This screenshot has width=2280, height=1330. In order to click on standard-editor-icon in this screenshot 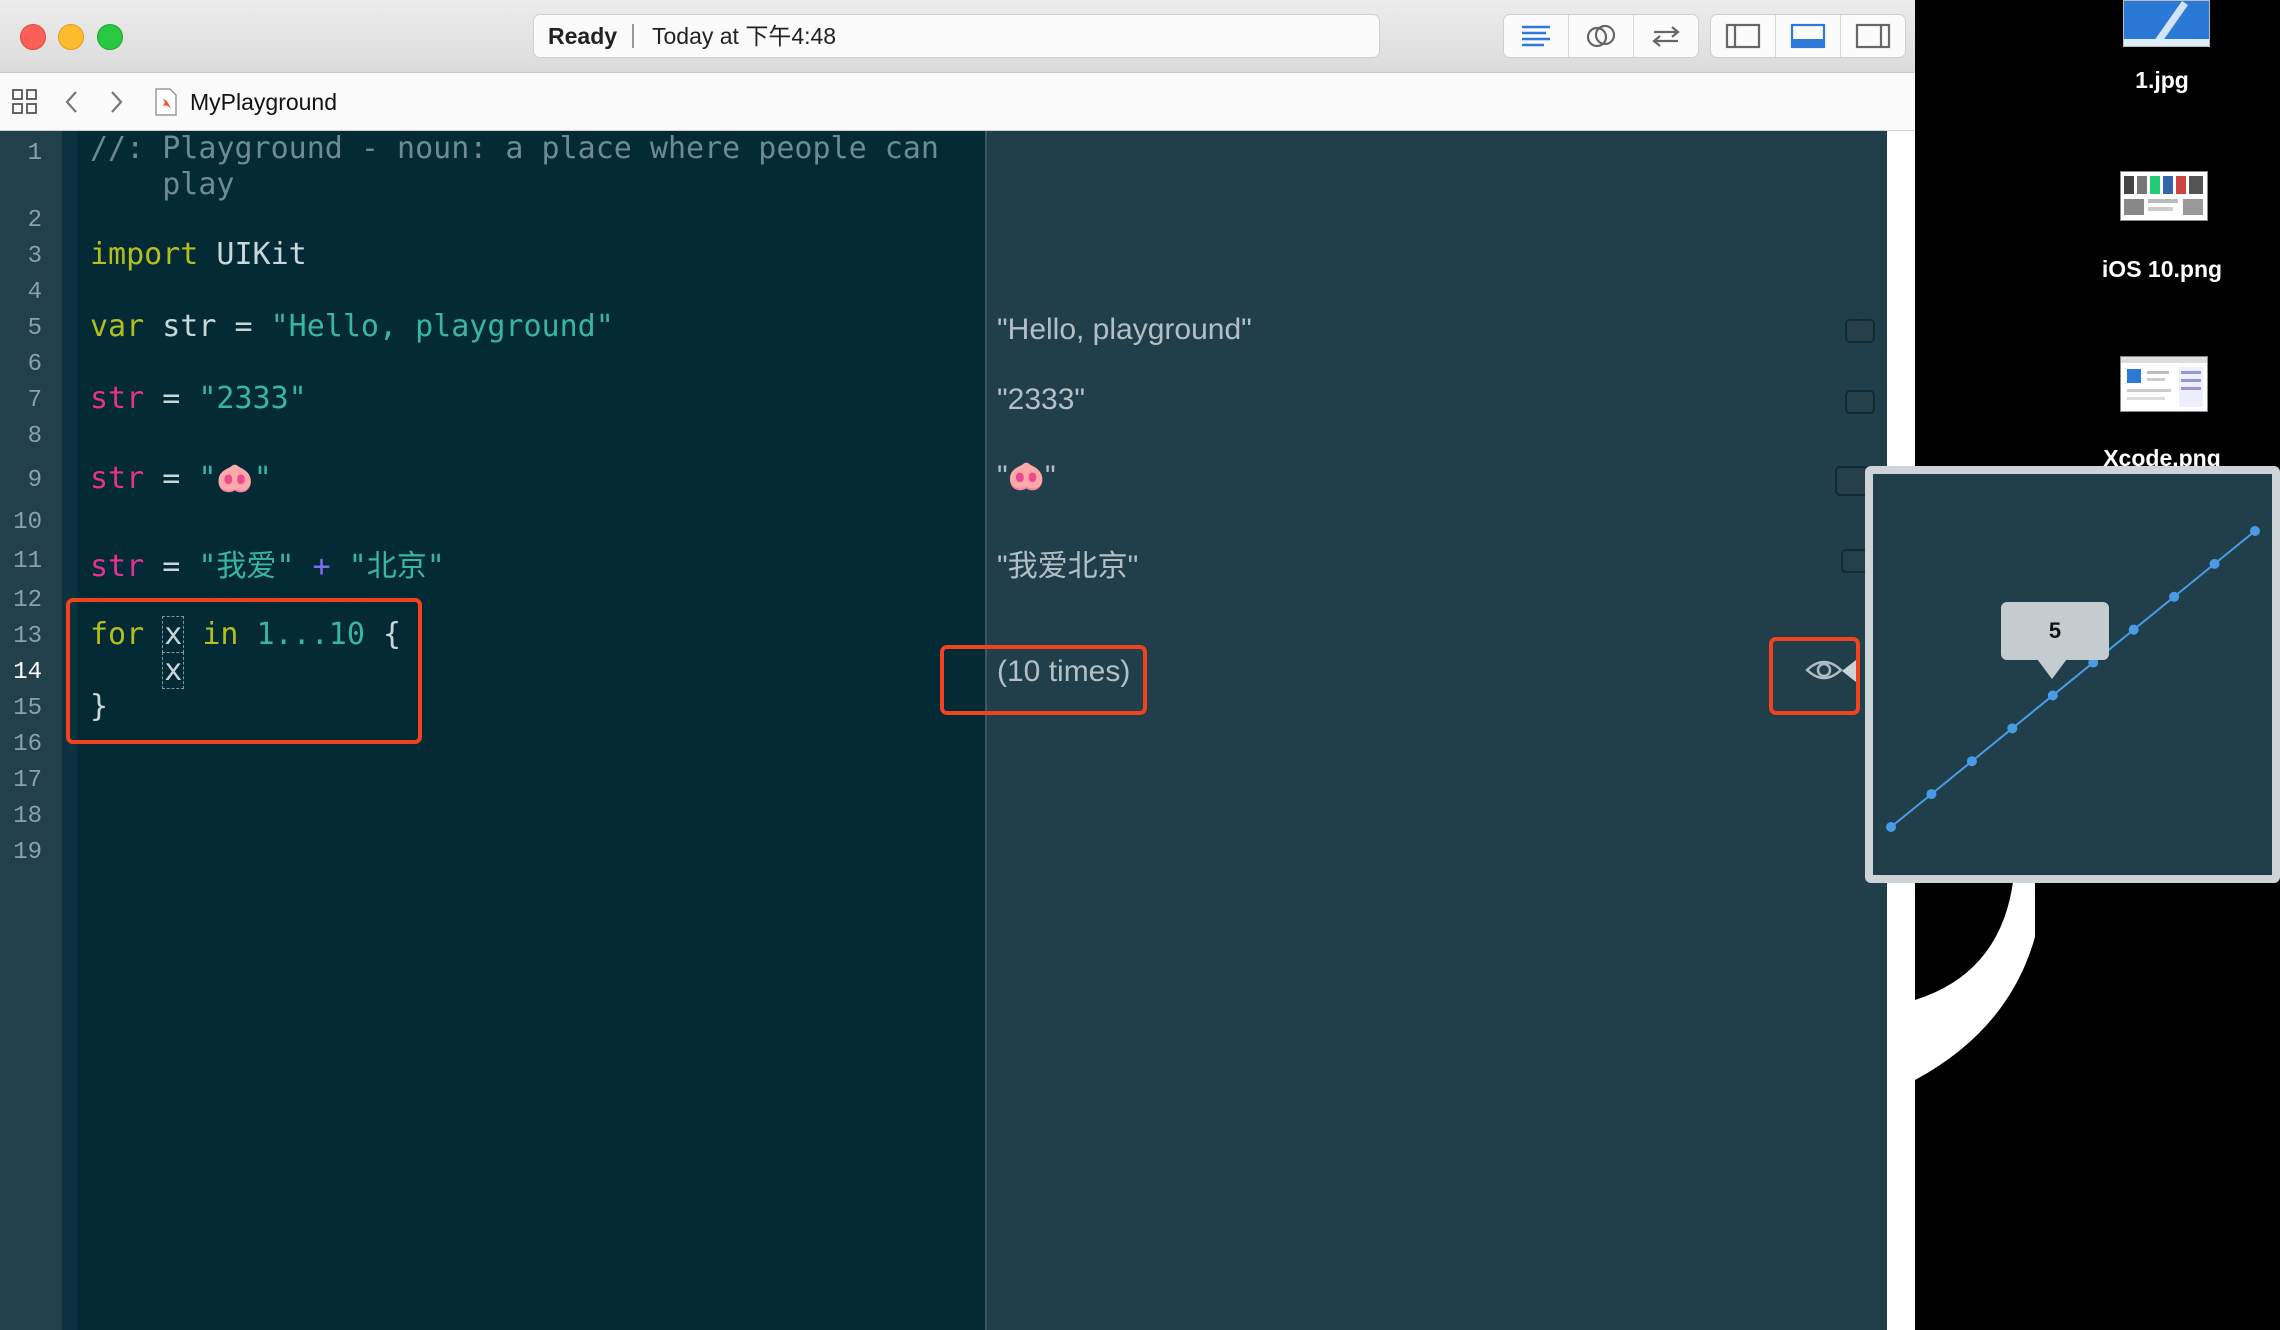, I will do `click(1536, 36)`.